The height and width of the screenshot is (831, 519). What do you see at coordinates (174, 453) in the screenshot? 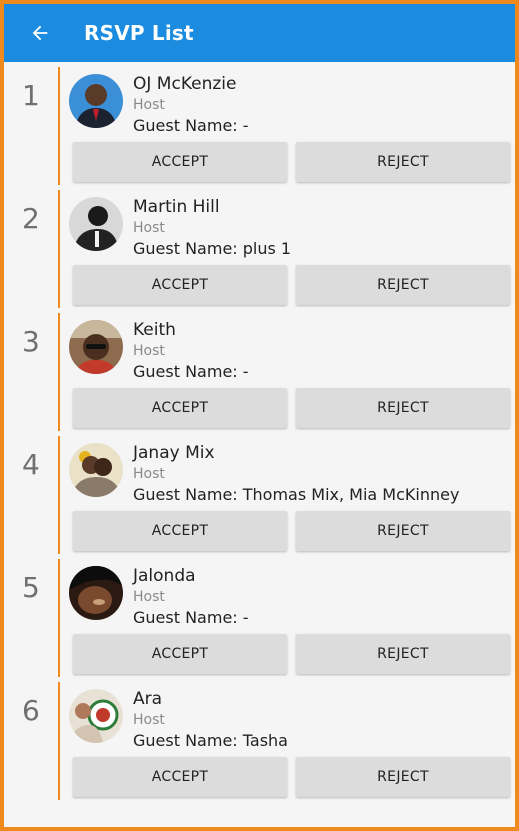
I see `rsvp-name: Janay Mix` at bounding box center [174, 453].